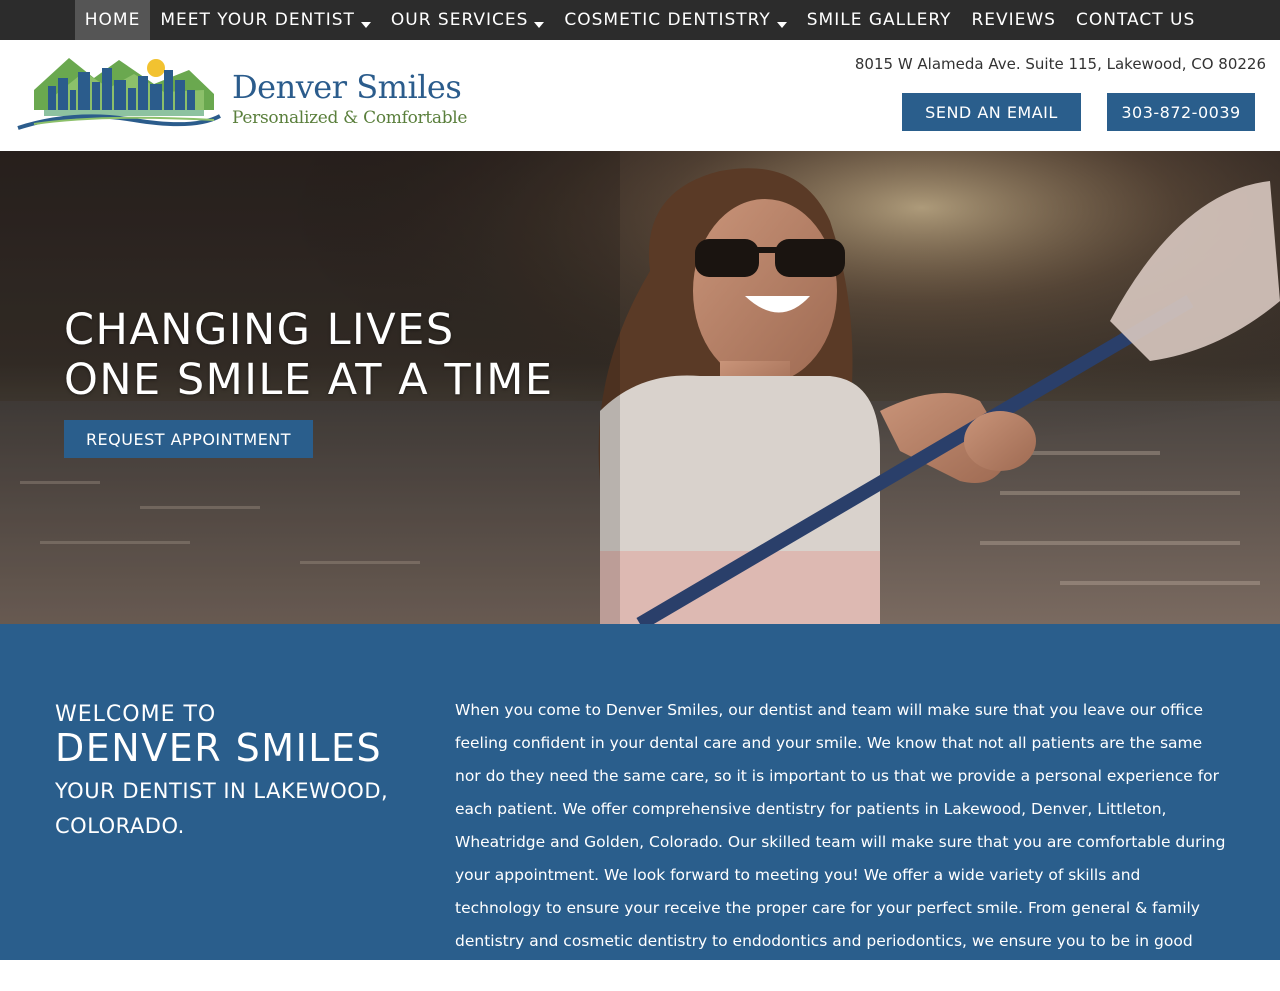 The width and height of the screenshot is (1280, 991). What do you see at coordinates (257, 20) in the screenshot?
I see `nav-item-label: MEET YOUR DENTIST` at bounding box center [257, 20].